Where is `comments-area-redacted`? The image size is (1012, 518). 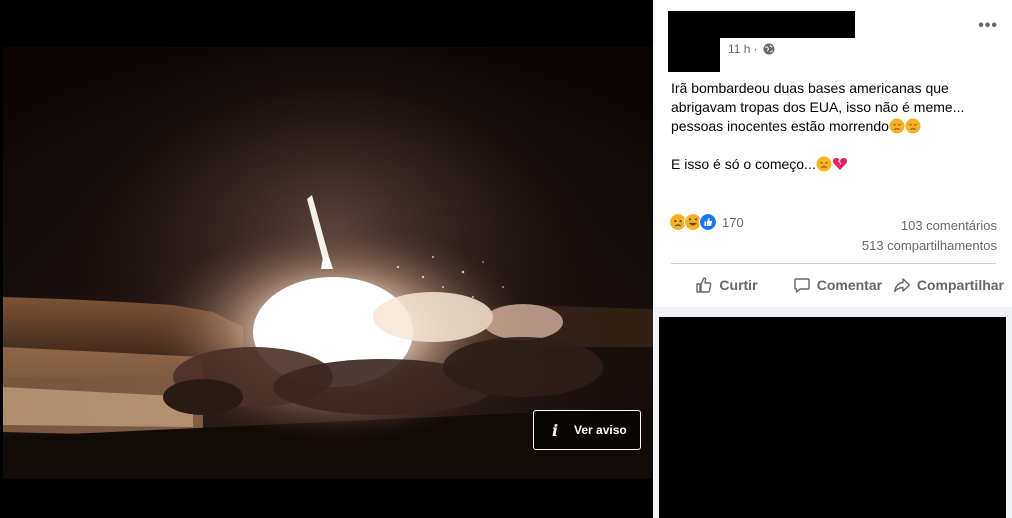
comments-area-redacted is located at coordinates (832, 417).